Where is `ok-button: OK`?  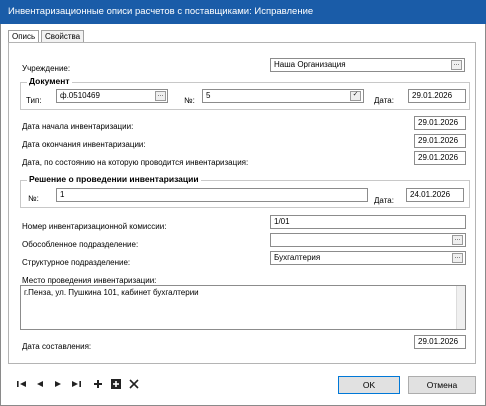
ok-button: OK is located at coordinates (369, 385).